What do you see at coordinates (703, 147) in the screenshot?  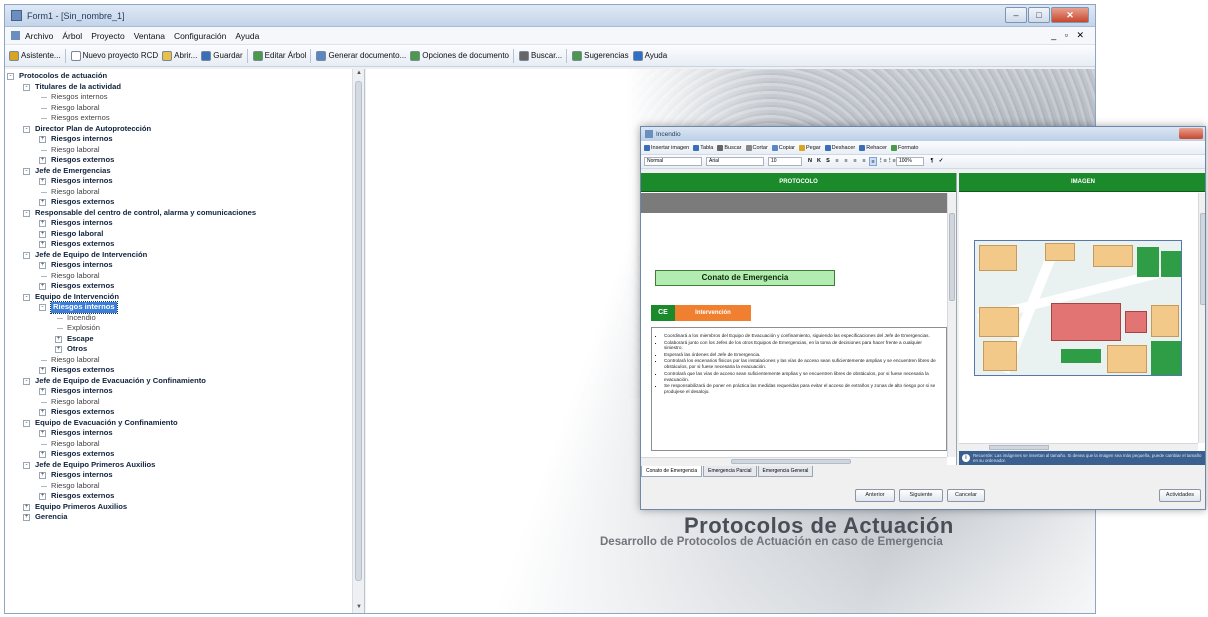 I see `editor-tool-1: Tabla` at bounding box center [703, 147].